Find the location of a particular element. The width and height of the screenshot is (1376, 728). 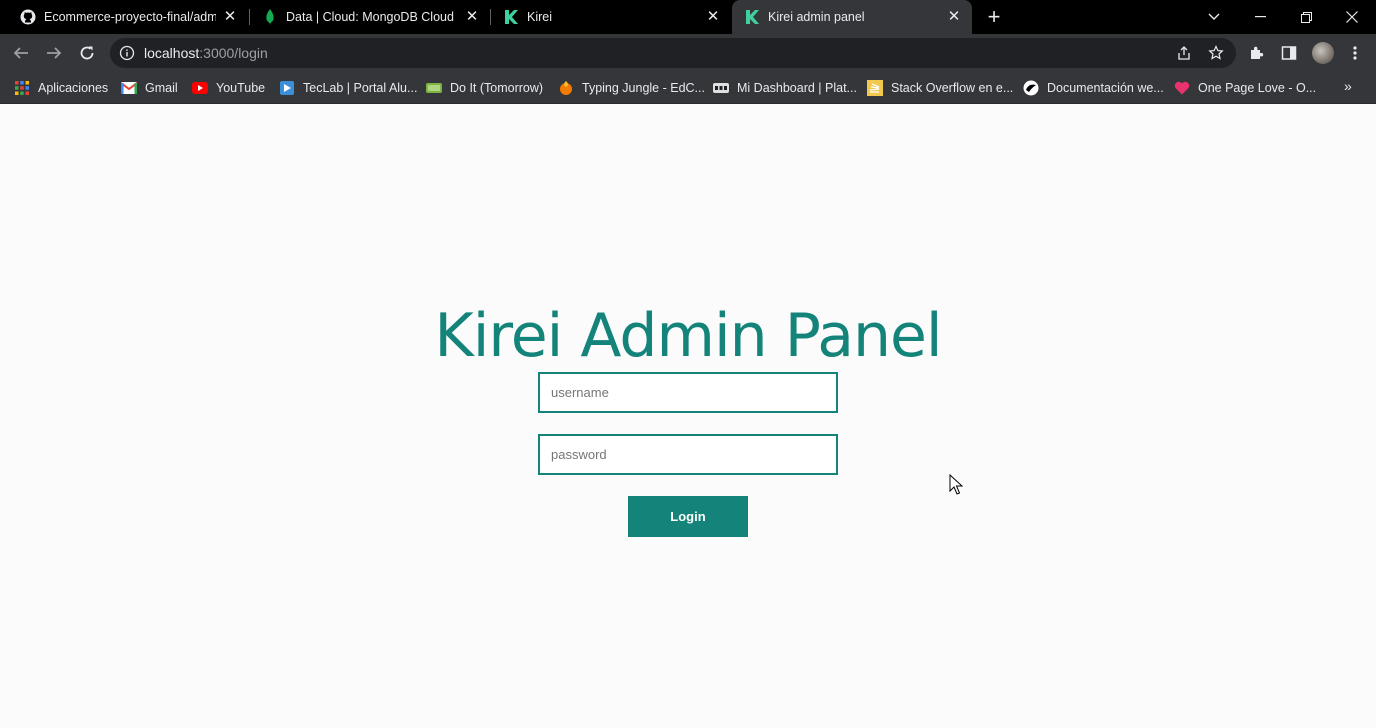

bookmark-label: YouTube is located at coordinates (241, 88).